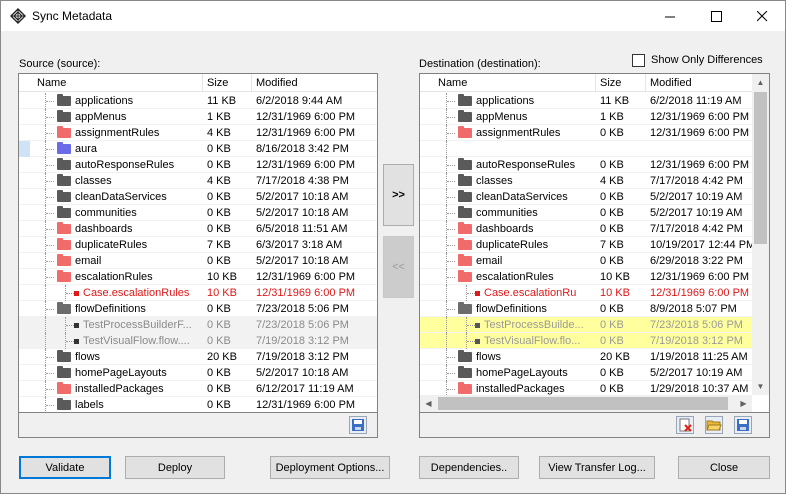  Describe the element at coordinates (198, 309) in the screenshot. I see `tree-row: flowDefinitions 0 KB 7/23/2018 5:06 PM` at that location.